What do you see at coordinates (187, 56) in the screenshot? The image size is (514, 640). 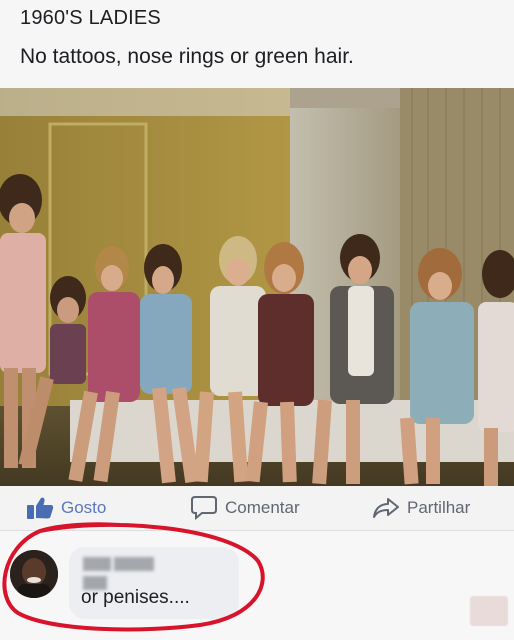 I see `post-caption: No tattoos, nose rings or green hair.` at bounding box center [187, 56].